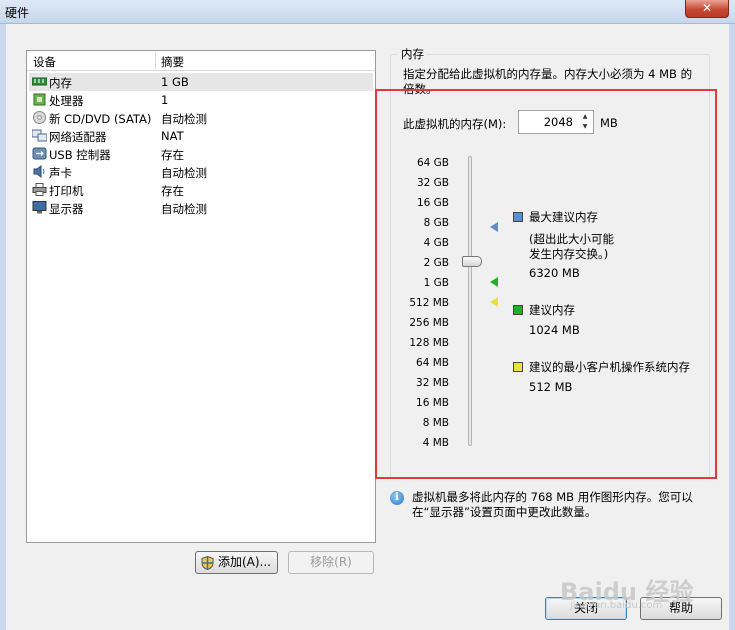 The height and width of the screenshot is (630, 735). I want to click on slider-tick-label: 32 MB, so click(432, 383).